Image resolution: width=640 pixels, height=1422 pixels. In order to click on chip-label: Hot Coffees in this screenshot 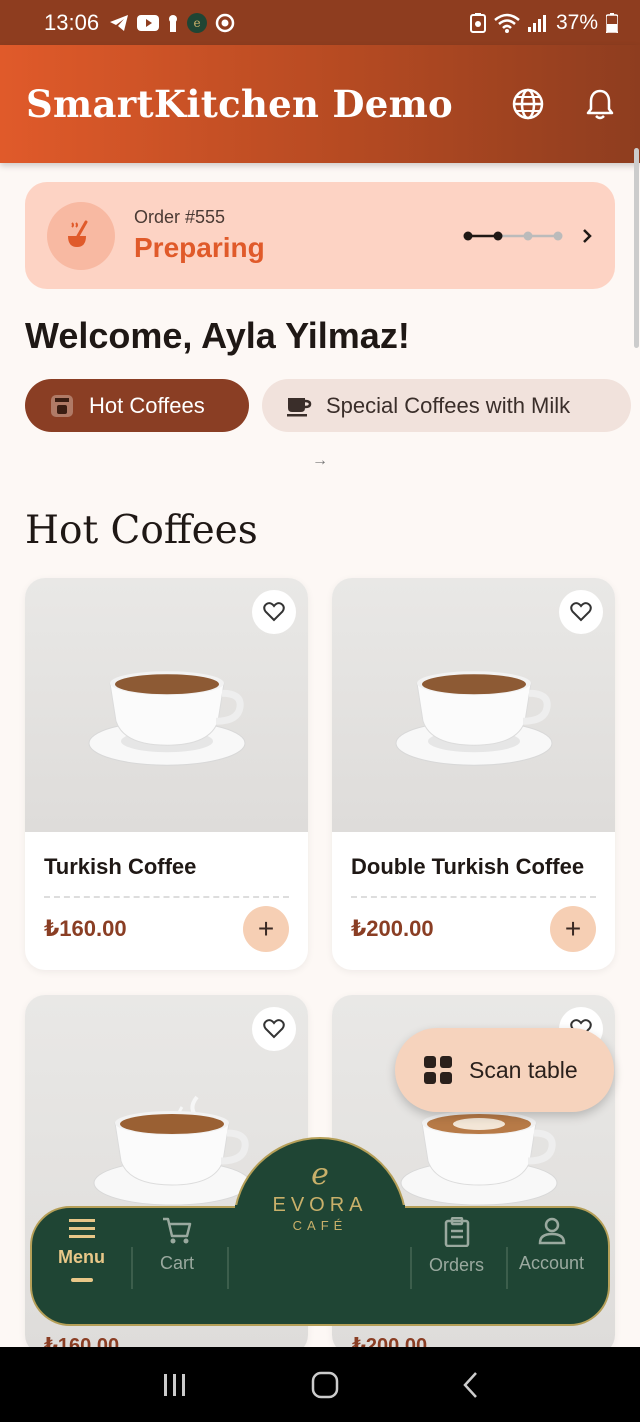, I will do `click(147, 405)`.